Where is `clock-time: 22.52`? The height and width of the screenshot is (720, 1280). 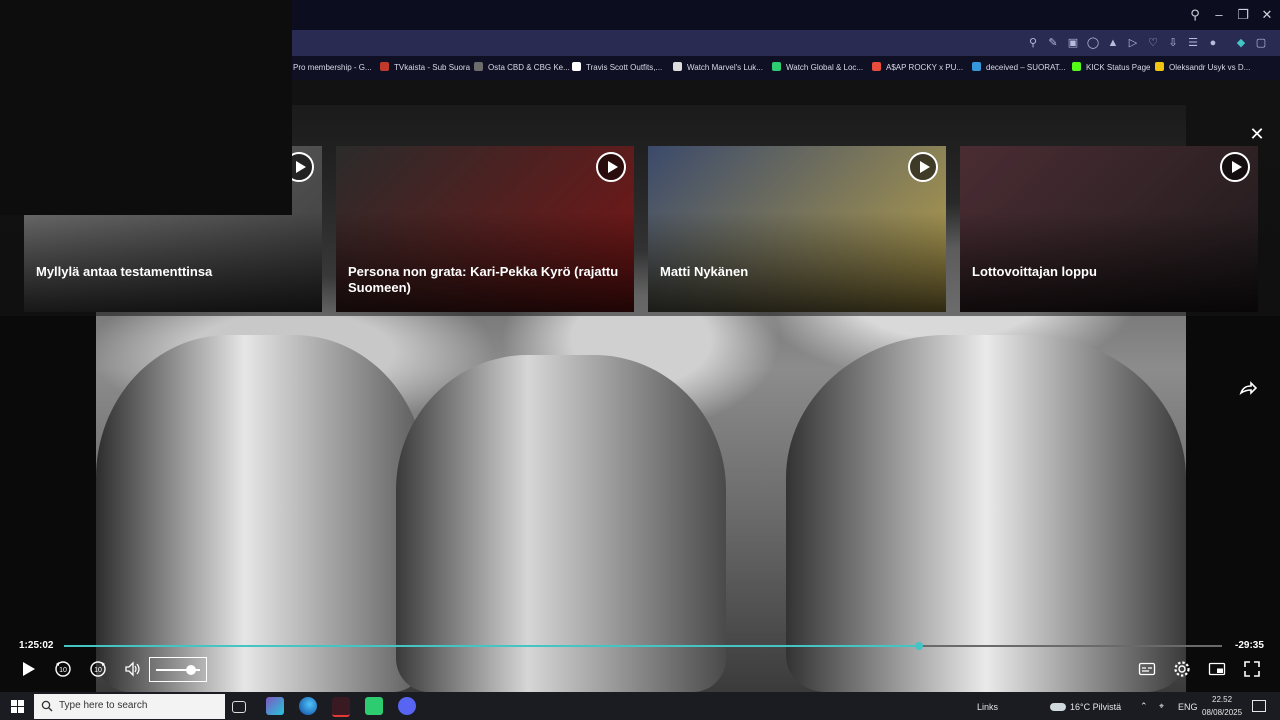
clock-time: 22.52 is located at coordinates (1222, 699).